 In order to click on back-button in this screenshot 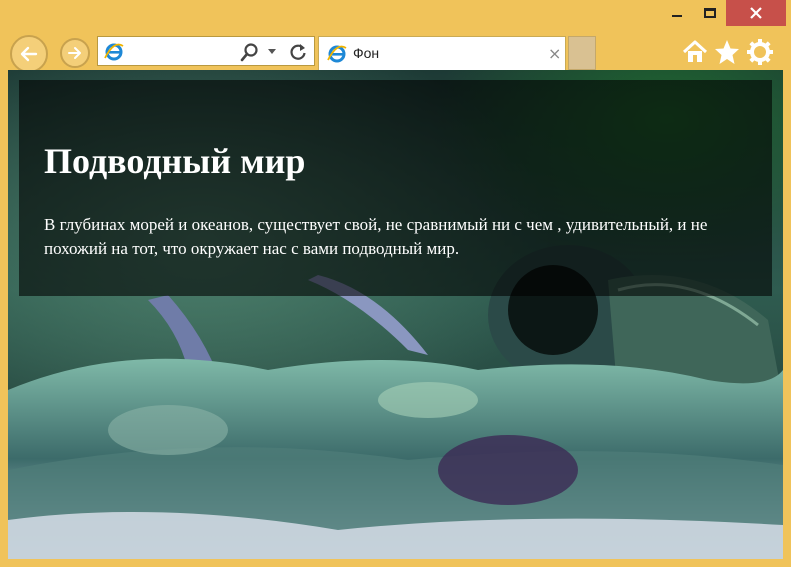, I will do `click(29, 54)`.